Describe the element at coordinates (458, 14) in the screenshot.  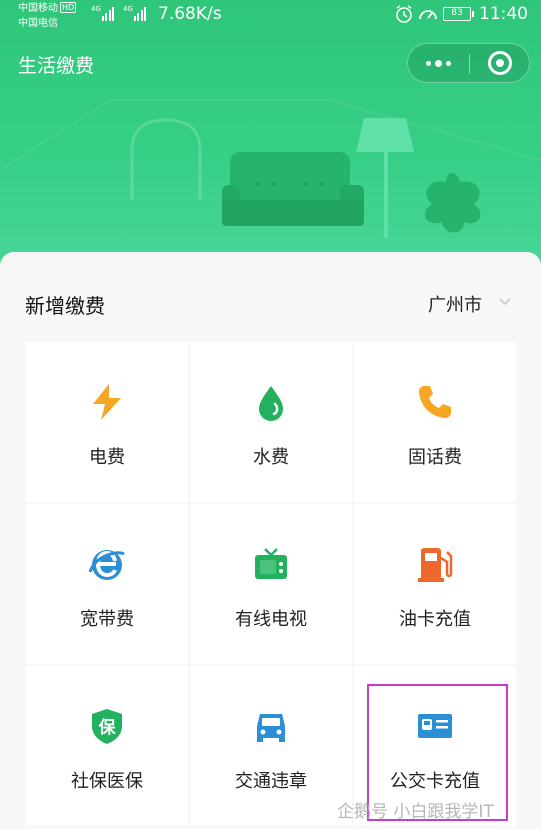
I see `battery-icon: 83` at that location.